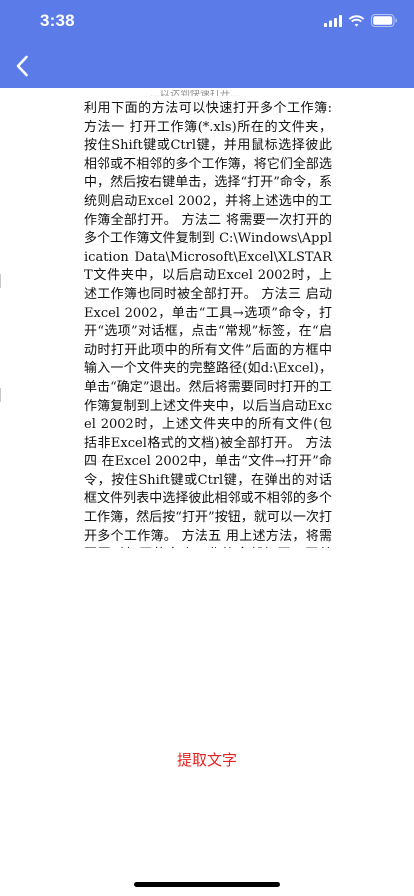 This screenshot has width=414, height=896. What do you see at coordinates (207, 22) in the screenshot?
I see `status-bar: 3:38` at bounding box center [207, 22].